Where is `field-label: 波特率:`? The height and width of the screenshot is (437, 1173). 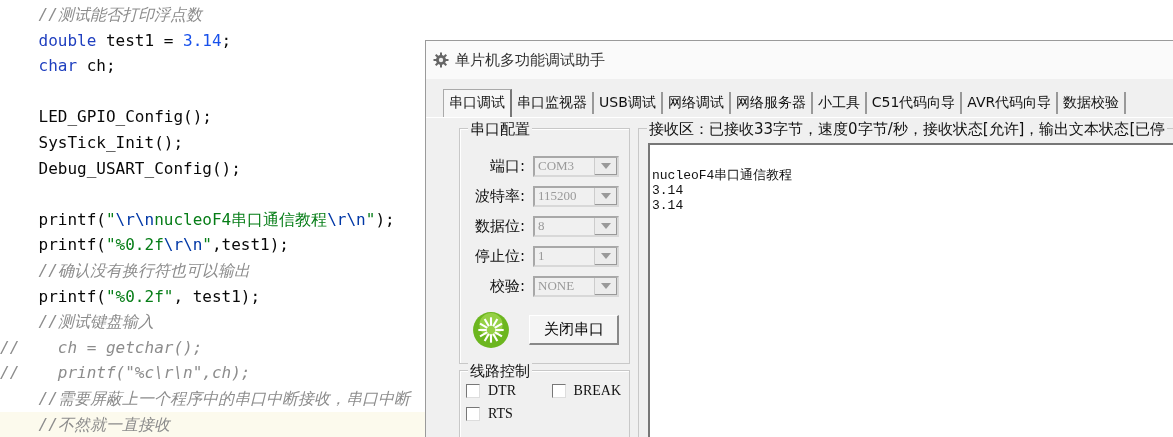 field-label: 波特率: is located at coordinates (499, 196).